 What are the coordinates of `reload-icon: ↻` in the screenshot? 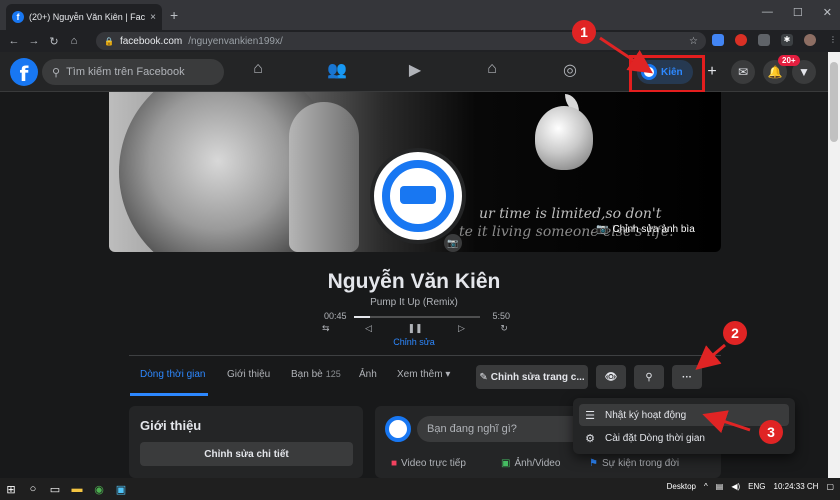 It's located at (54, 41).